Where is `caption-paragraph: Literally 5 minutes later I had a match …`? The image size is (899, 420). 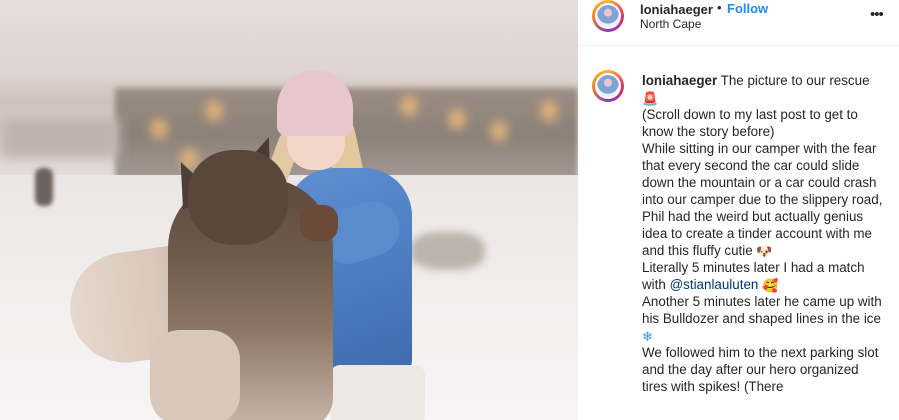 caption-paragraph: Literally 5 minutes later I had a match … is located at coordinates (764, 276).